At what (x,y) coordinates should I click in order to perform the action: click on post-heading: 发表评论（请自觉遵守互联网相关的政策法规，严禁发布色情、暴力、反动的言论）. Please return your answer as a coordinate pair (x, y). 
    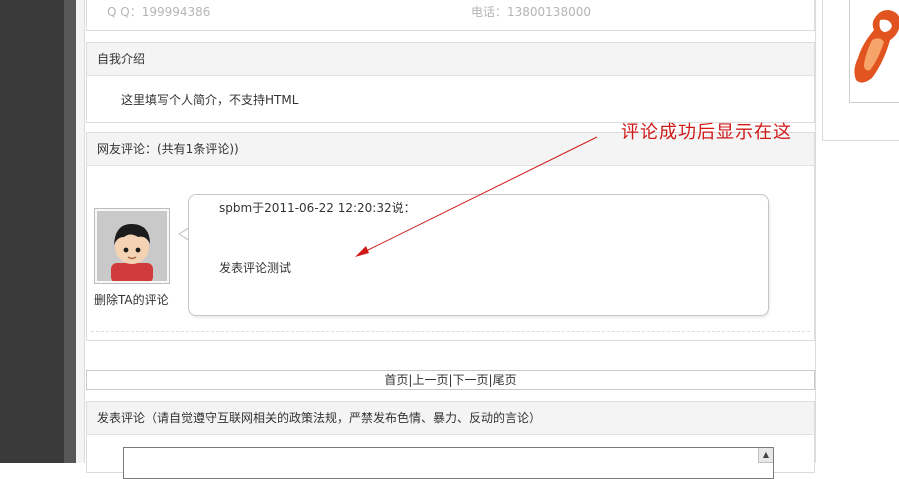
    Looking at the image, I should click on (450, 418).